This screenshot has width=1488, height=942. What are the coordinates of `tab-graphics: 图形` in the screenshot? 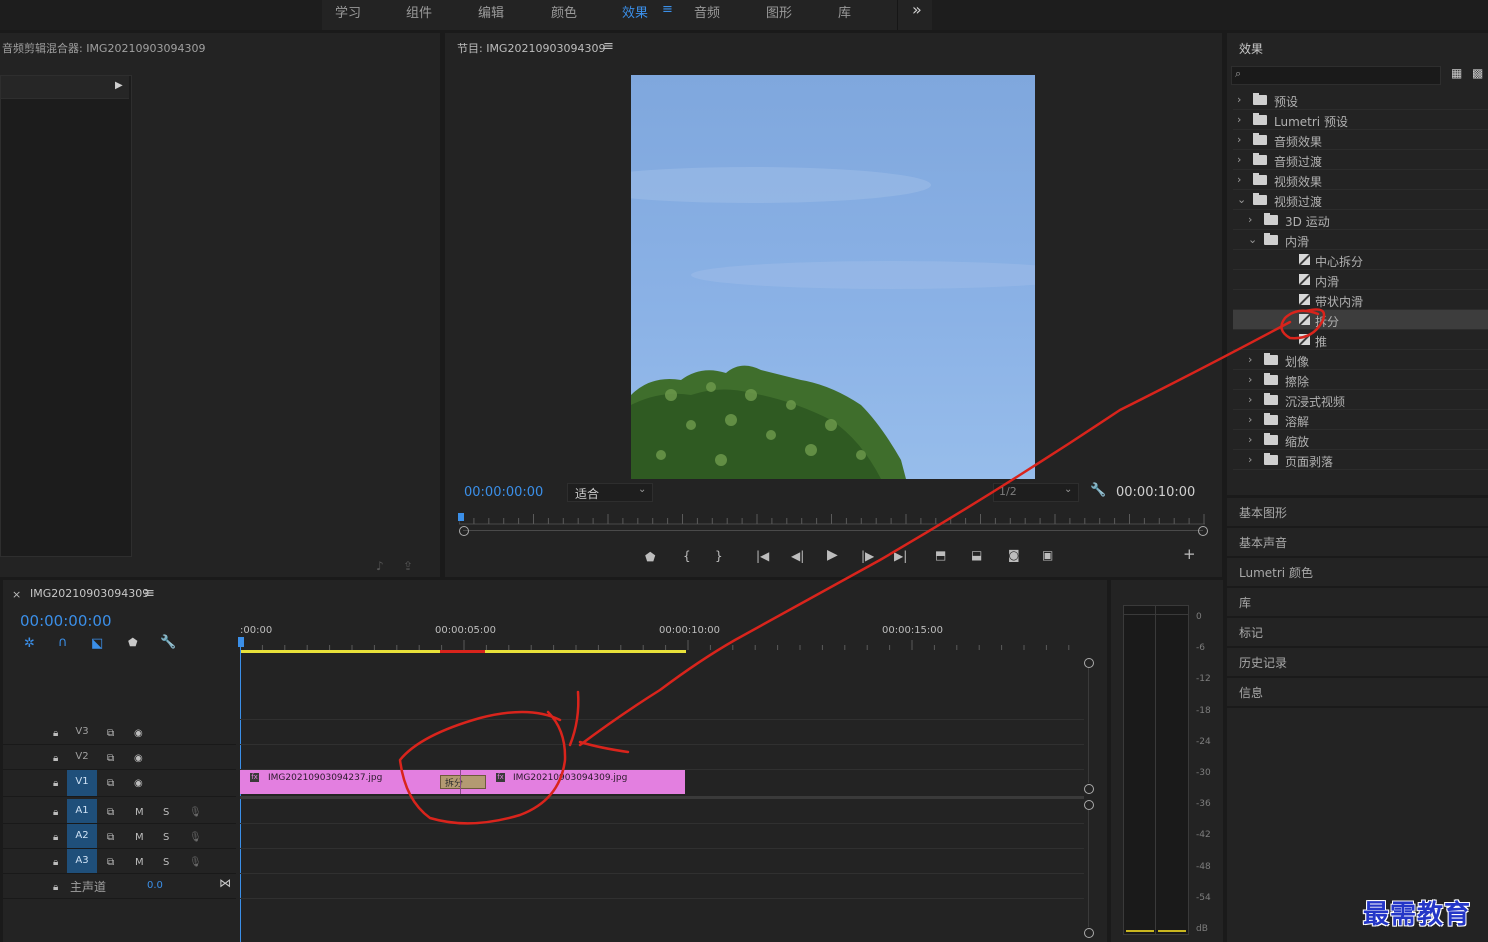 It's located at (779, 11).